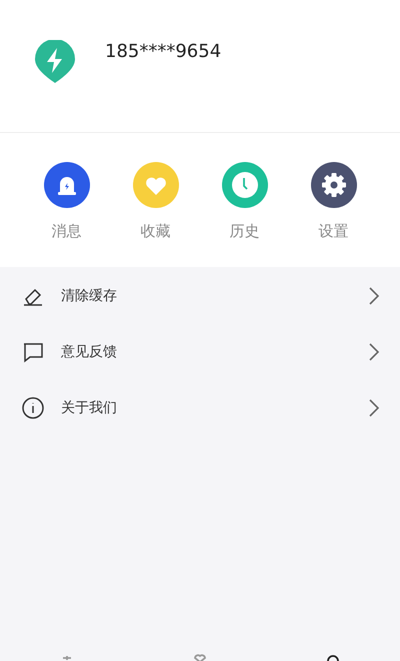 The width and height of the screenshot is (400, 661). I want to click on phone-number: 185****9654, so click(163, 51).